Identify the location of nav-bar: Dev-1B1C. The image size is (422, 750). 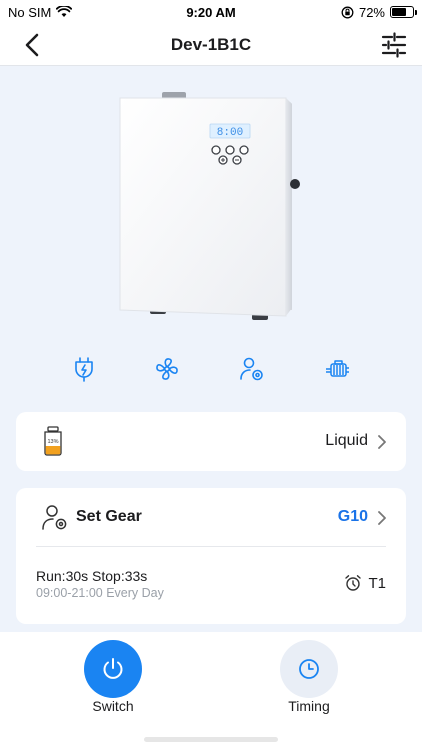
(211, 45).